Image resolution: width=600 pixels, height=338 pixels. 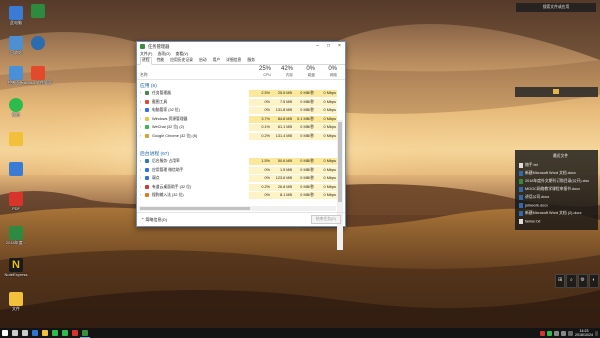 What do you see at coordinates (542, 333) in the screenshot?
I see `antivirus-icon` at bounding box center [542, 333].